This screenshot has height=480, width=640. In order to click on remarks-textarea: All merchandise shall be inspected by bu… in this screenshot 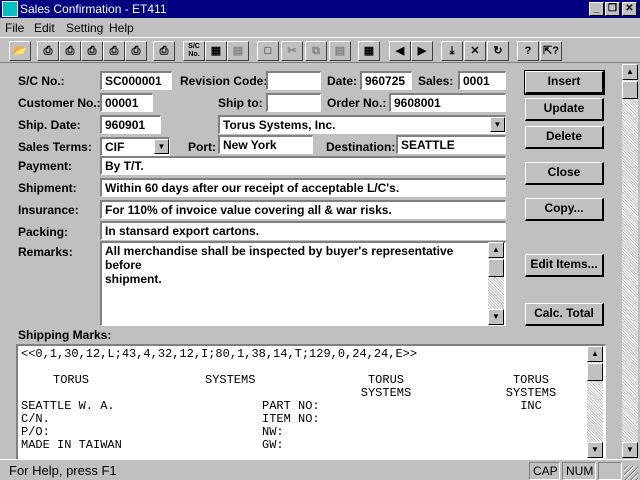, I will do `click(303, 283)`.